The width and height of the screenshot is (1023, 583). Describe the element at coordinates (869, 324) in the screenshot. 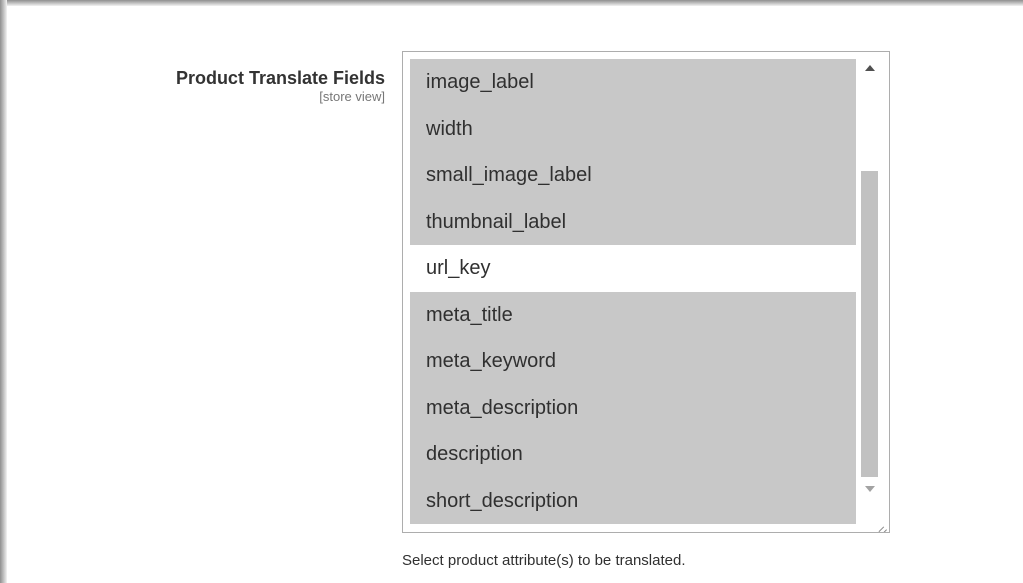

I see `scrollbar-thumb` at that location.